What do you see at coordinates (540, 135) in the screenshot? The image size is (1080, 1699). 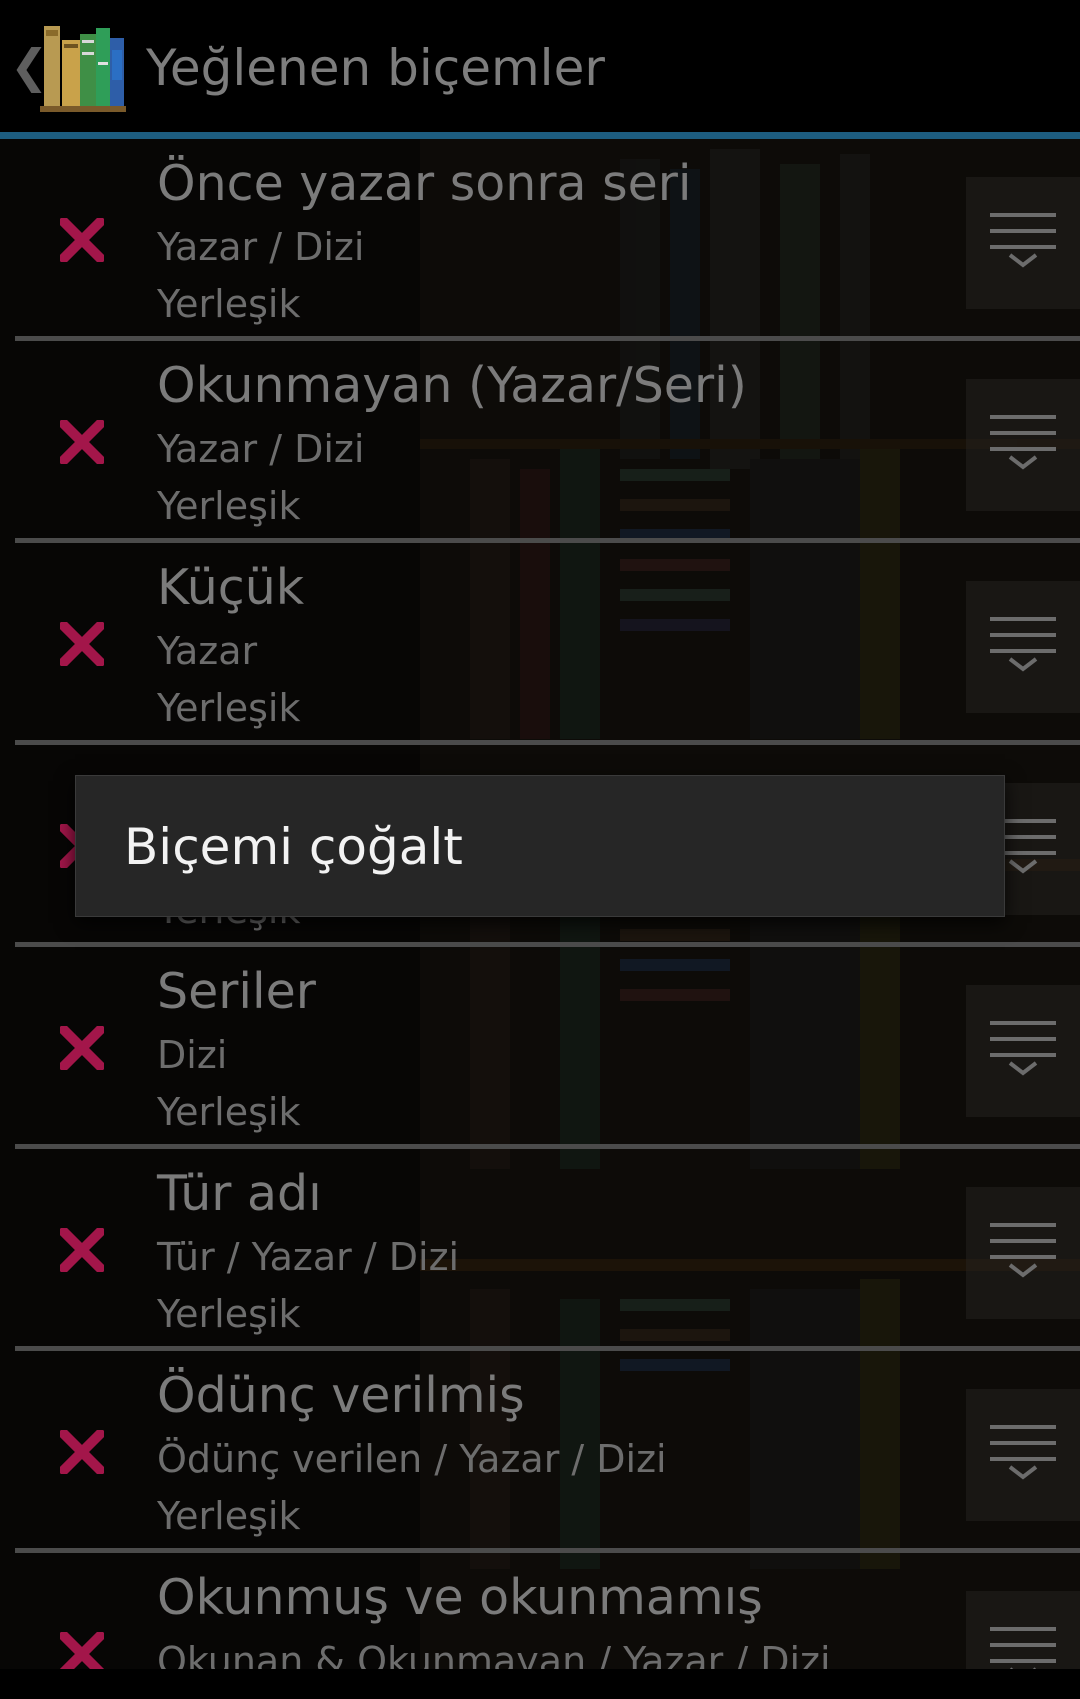 I see `actionbar-divider` at bounding box center [540, 135].